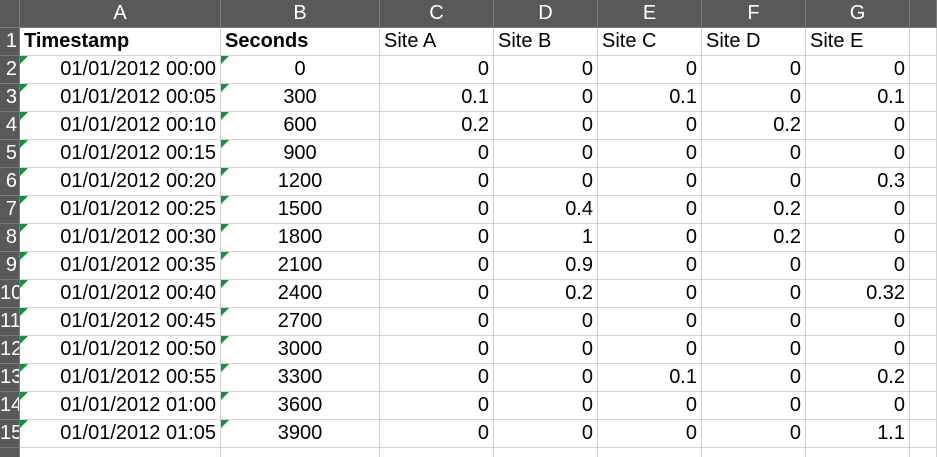 The image size is (937, 457). What do you see at coordinates (300, 350) in the screenshot?
I see `seconds-cell: 3000` at bounding box center [300, 350].